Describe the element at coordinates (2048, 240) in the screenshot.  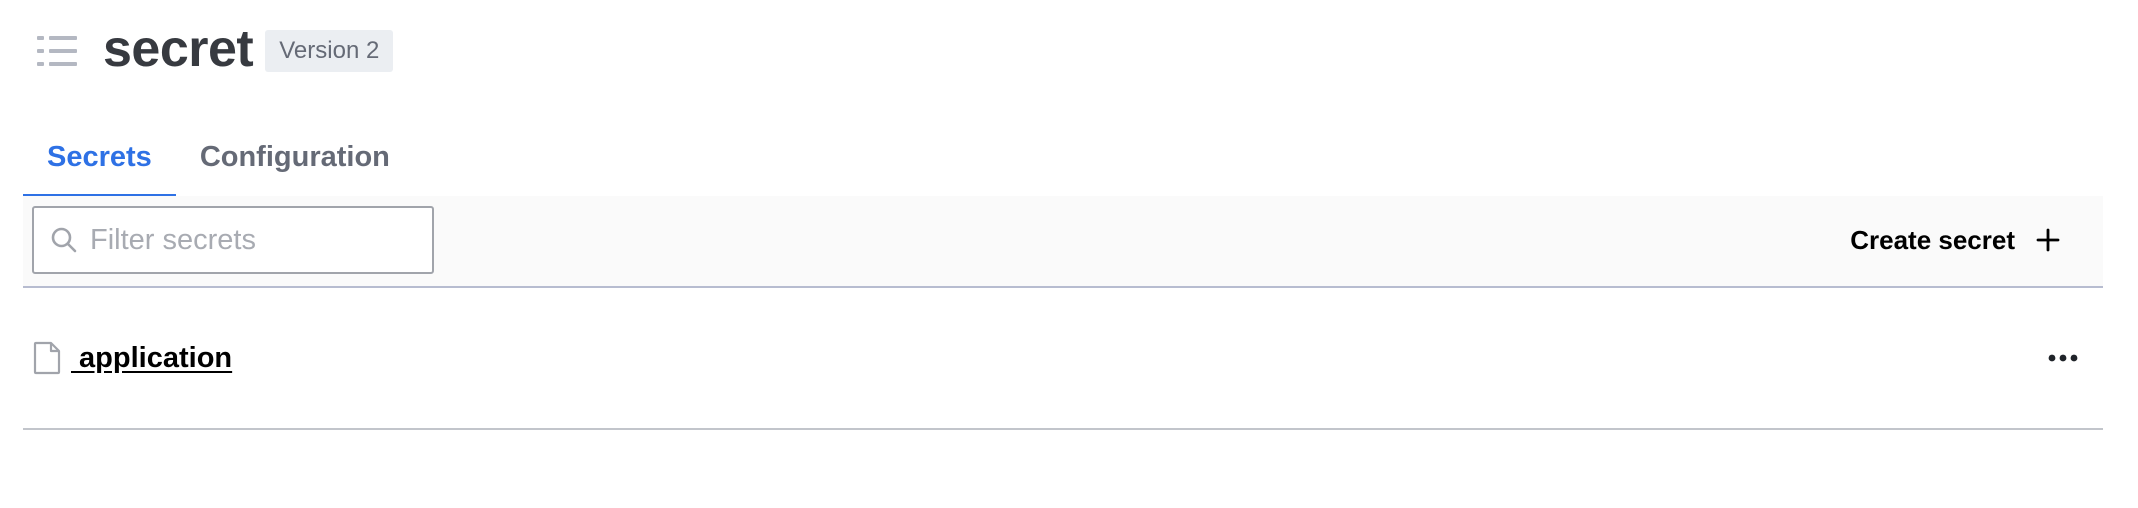
I see `plus-icon` at that location.